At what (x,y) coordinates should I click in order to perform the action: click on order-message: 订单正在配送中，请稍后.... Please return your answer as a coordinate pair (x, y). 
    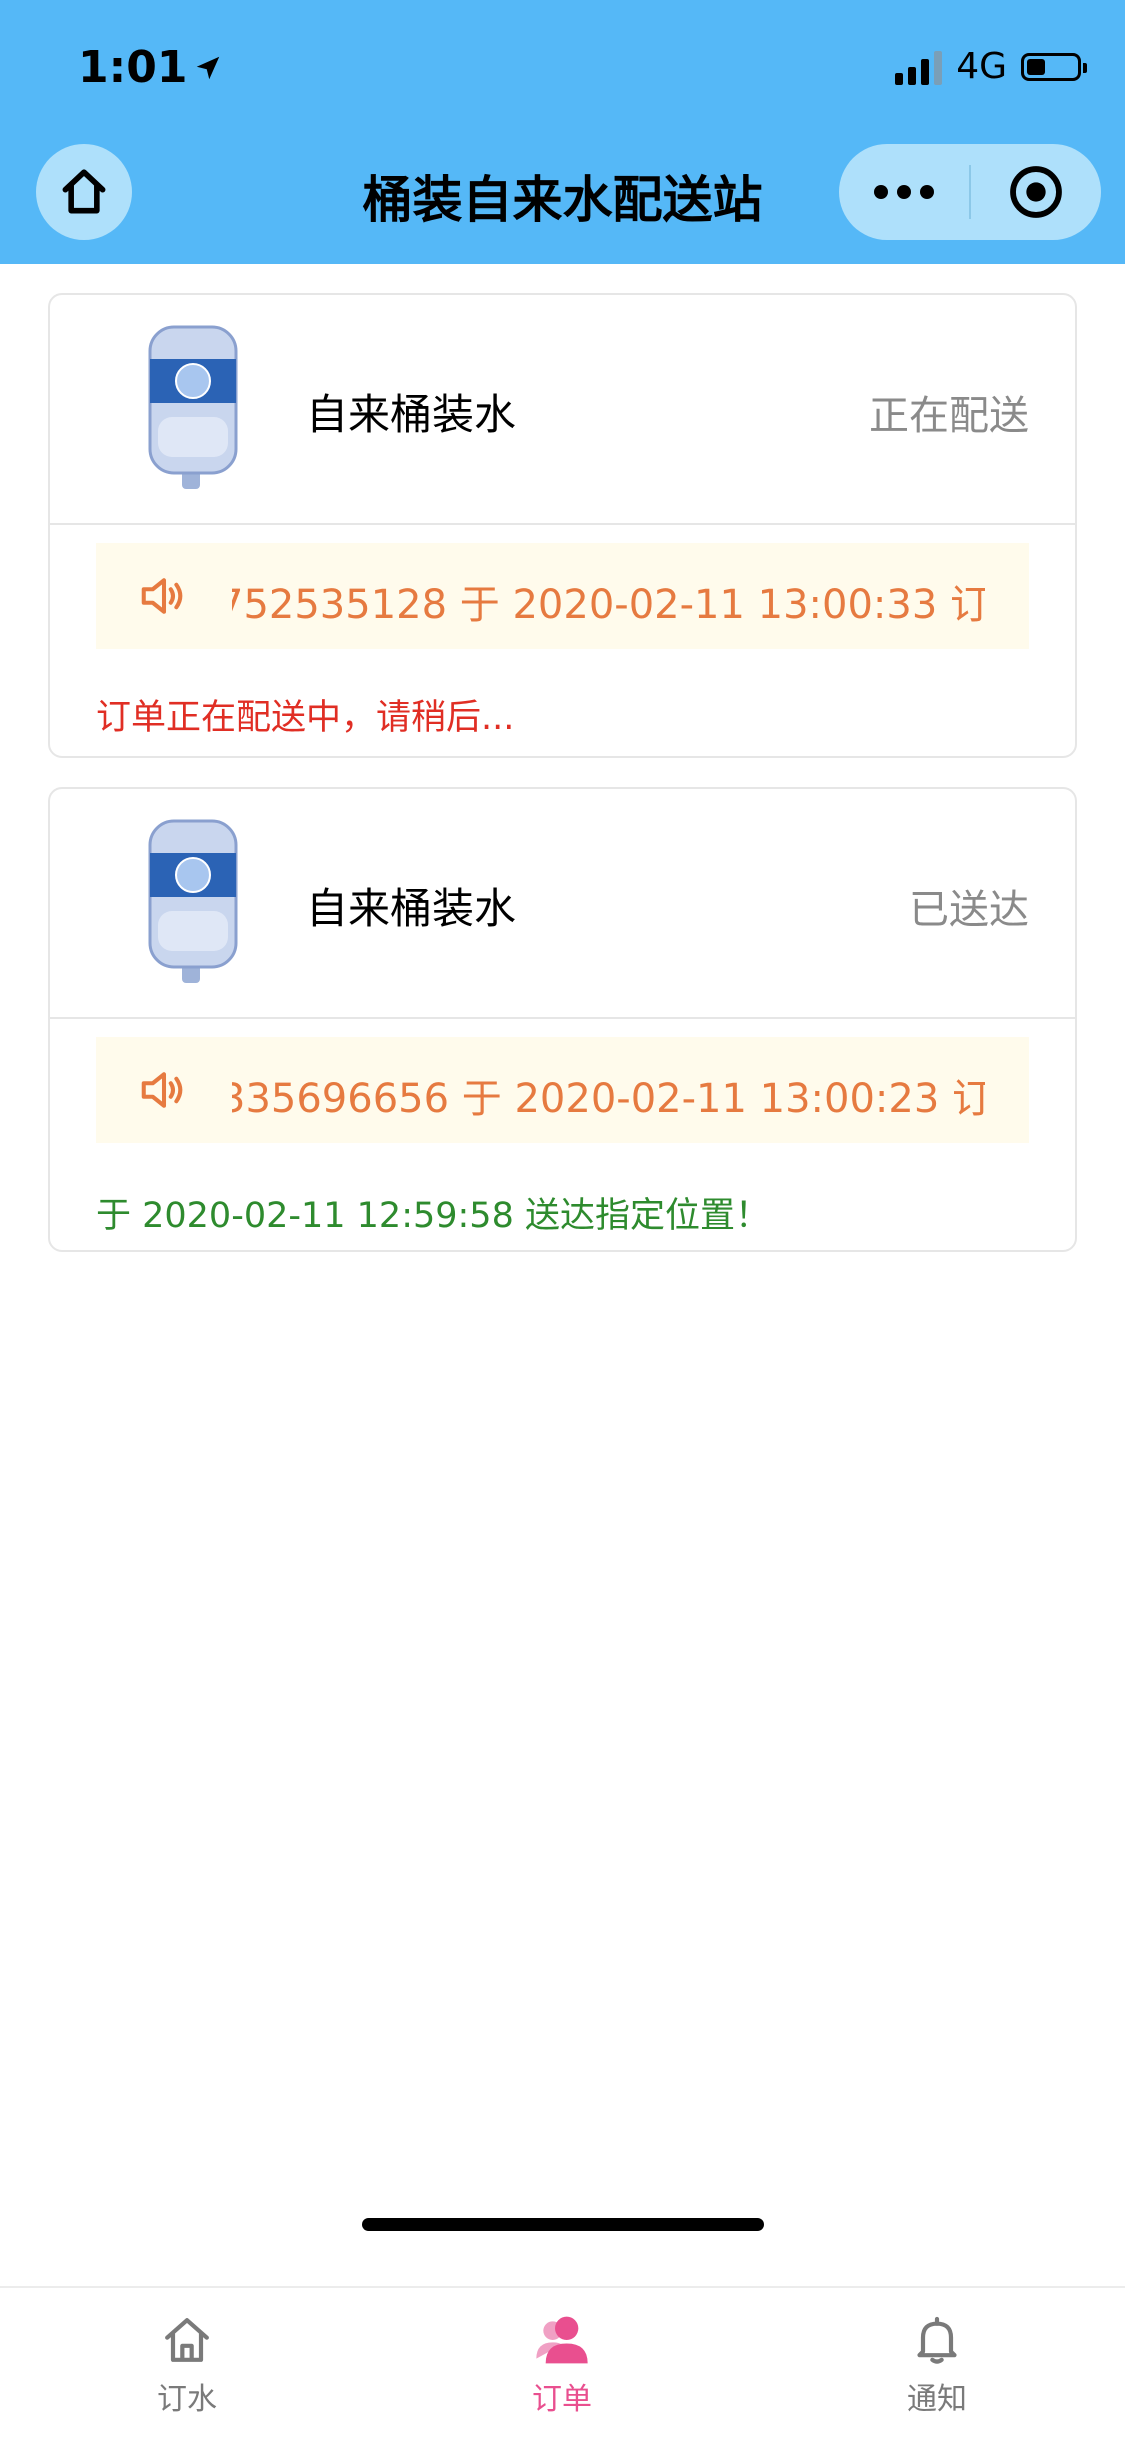
    Looking at the image, I should click on (305, 718).